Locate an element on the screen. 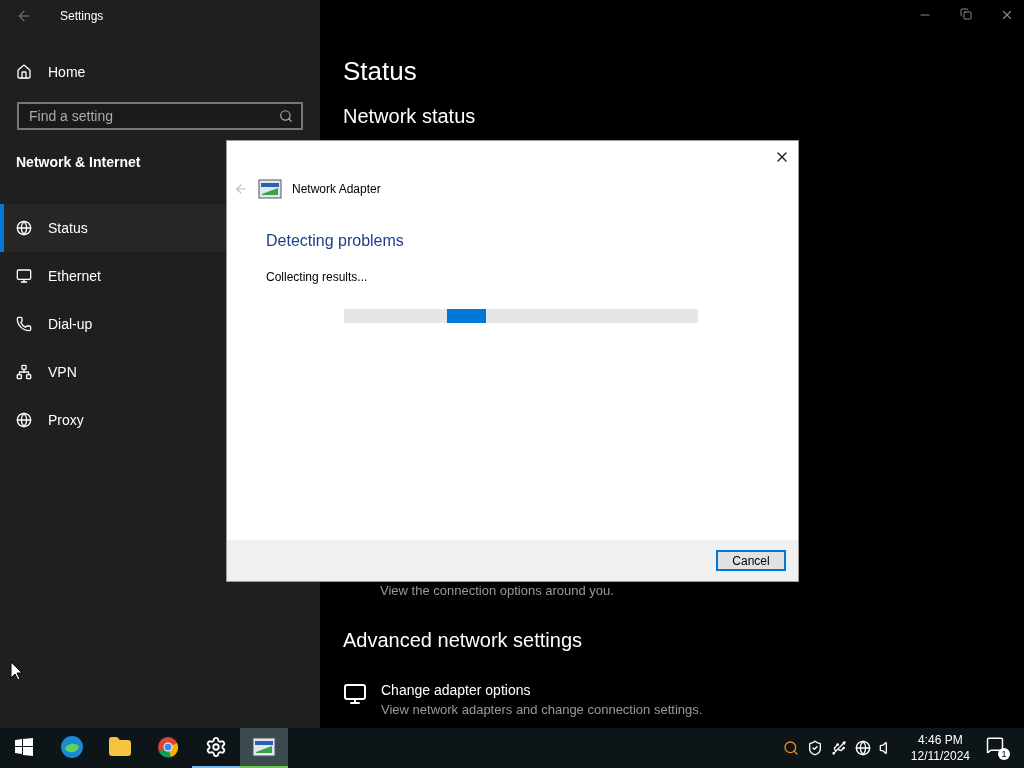 The width and height of the screenshot is (1024, 768). clock-date: 12/11/2024 is located at coordinates (940, 756).